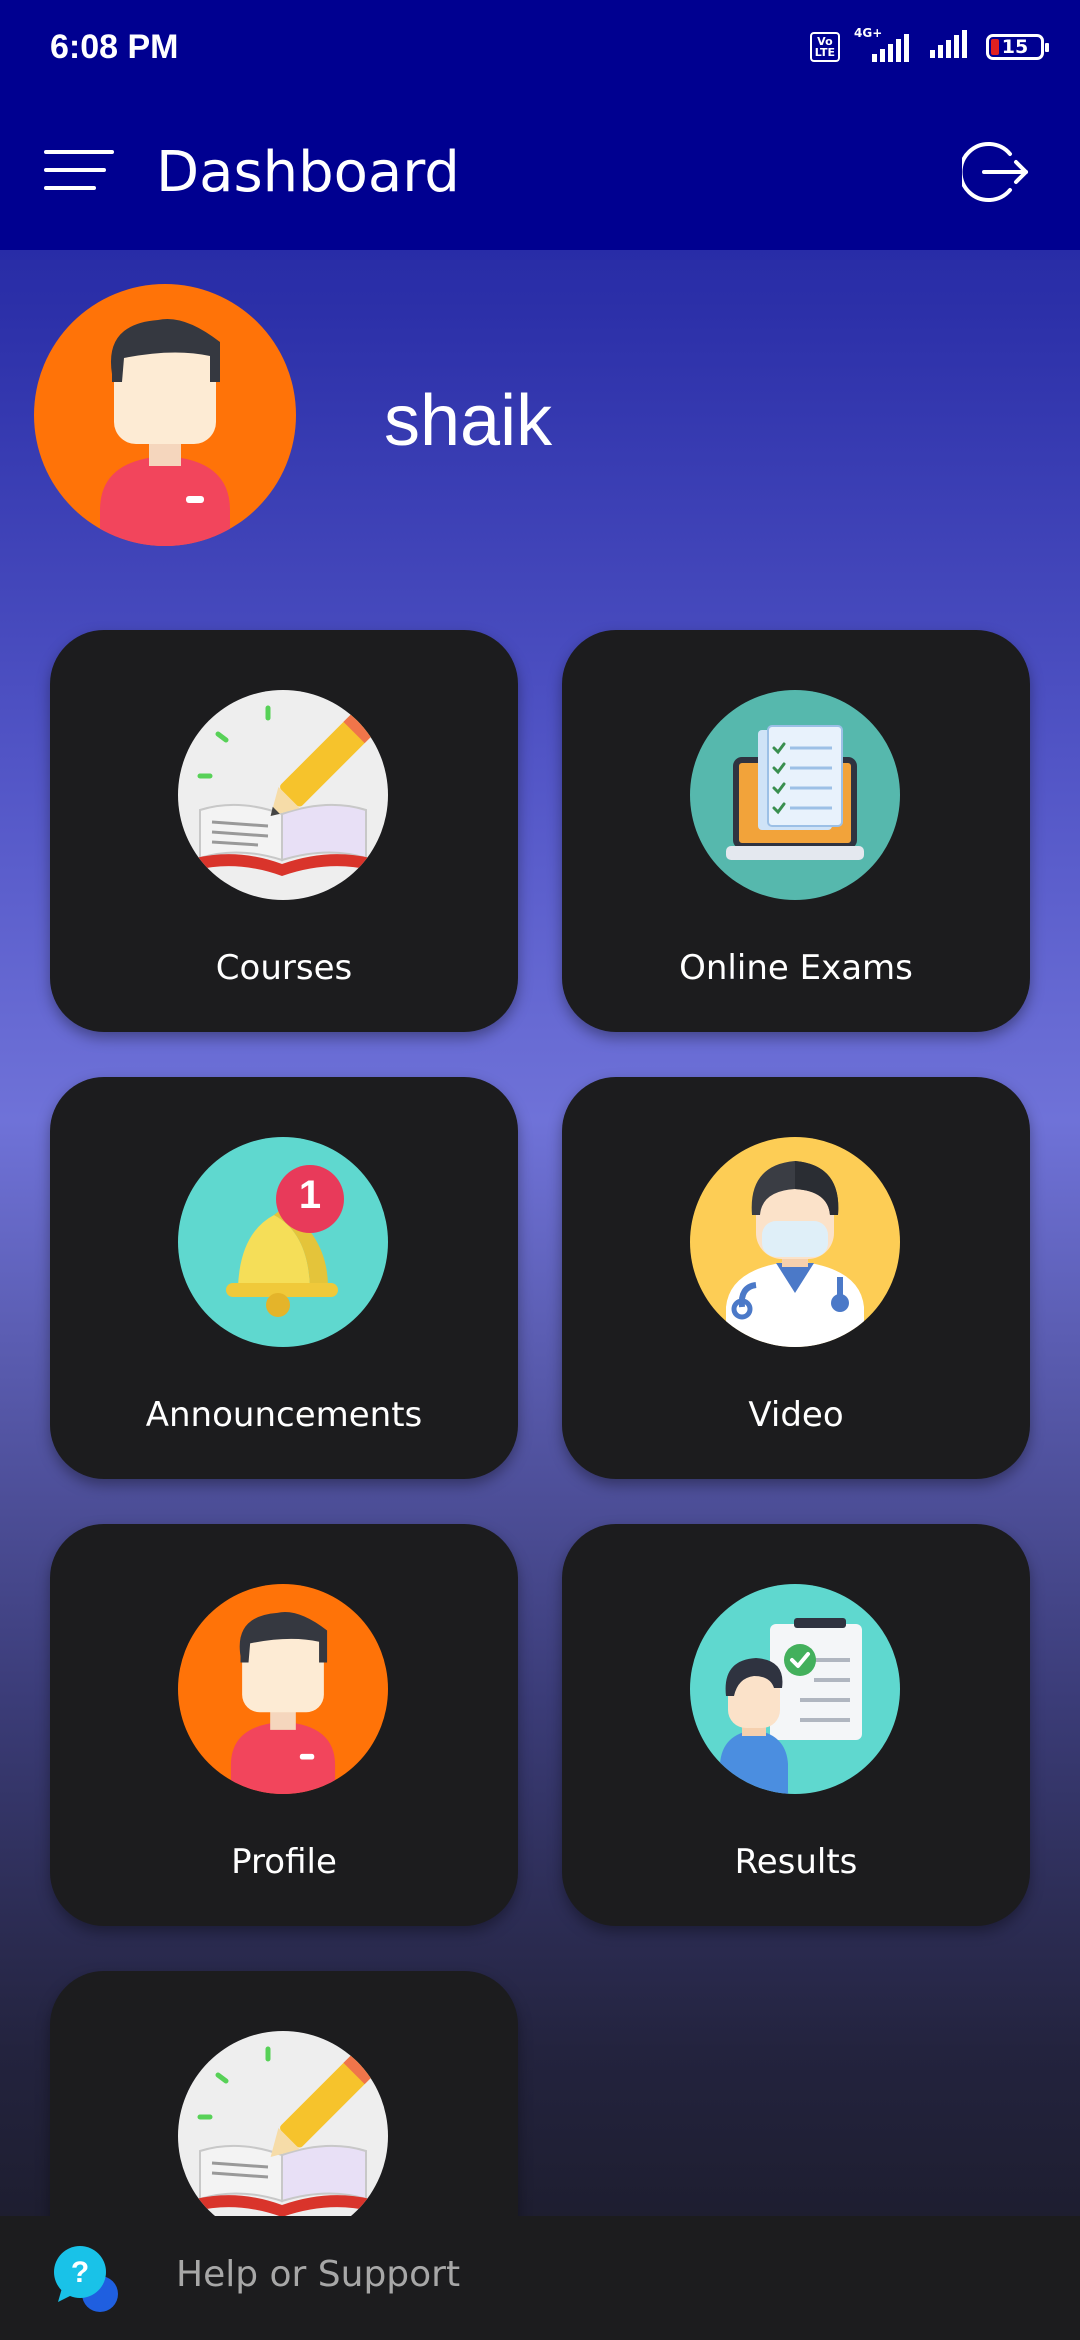 The height and width of the screenshot is (2340, 1080). Describe the element at coordinates (540, 173) in the screenshot. I see `app-bar: Dashboard` at that location.